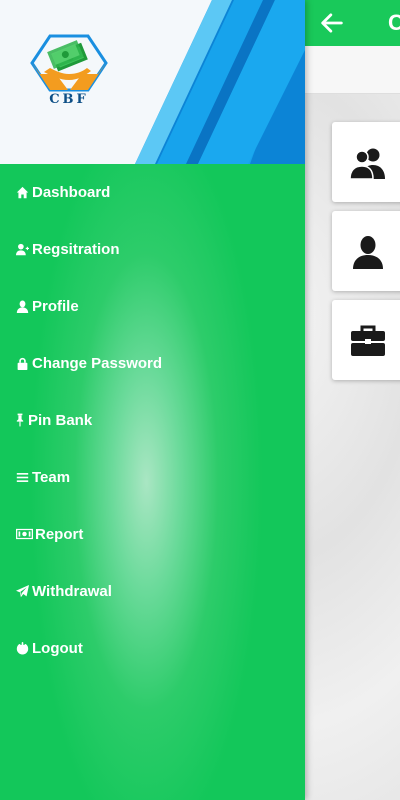 The height and width of the screenshot is (800, 400). What do you see at coordinates (97, 363) in the screenshot?
I see `menu-item-label: Change Password` at bounding box center [97, 363].